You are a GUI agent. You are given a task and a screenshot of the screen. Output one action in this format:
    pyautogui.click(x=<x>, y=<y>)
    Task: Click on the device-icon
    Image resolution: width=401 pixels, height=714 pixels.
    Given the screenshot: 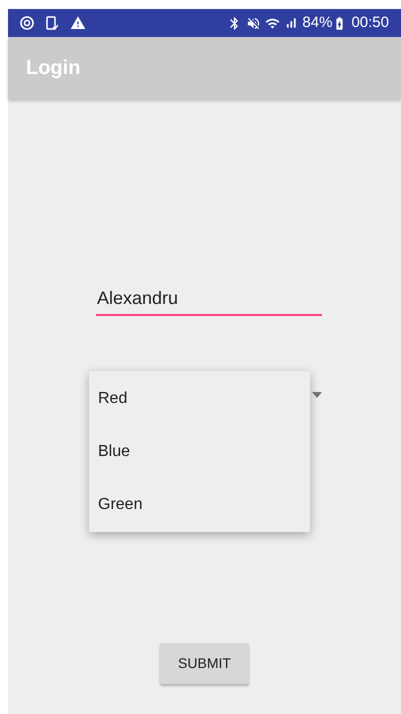 What is the action you would take?
    pyautogui.click(x=52, y=23)
    